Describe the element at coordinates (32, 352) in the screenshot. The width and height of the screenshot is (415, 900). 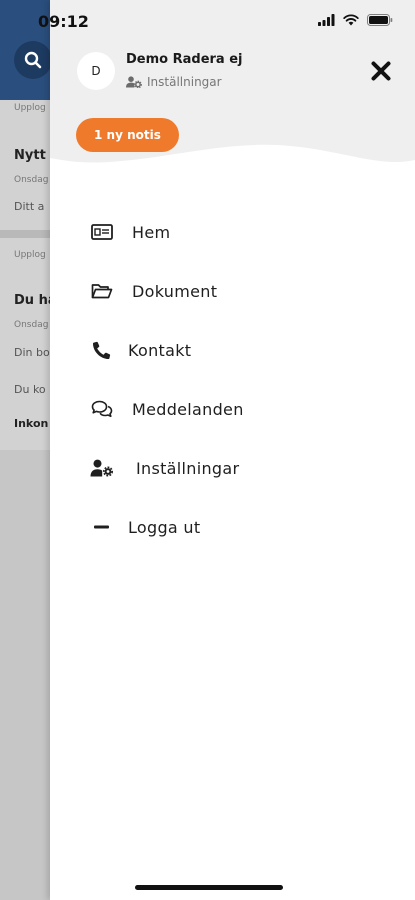
I see `background-item-preview: Din bo` at that location.